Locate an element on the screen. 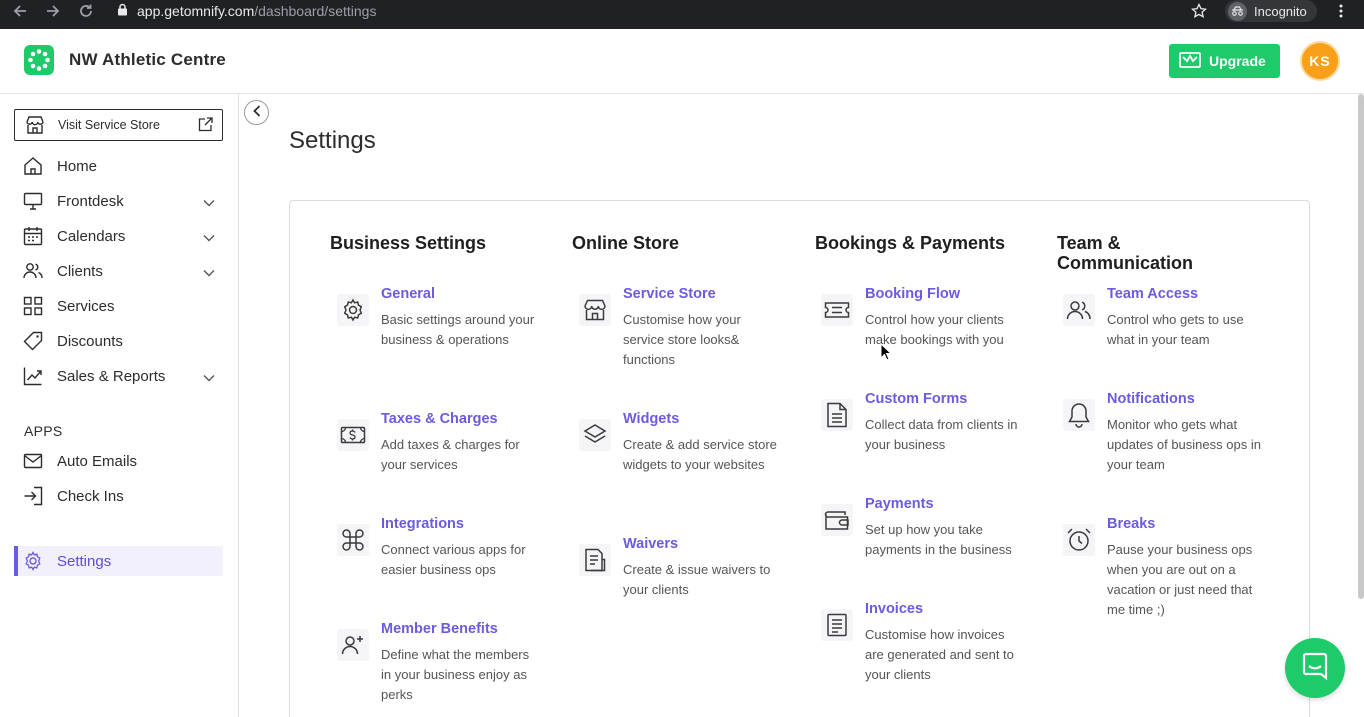 Image resolution: width=1364 pixels, height=717 pixels. mouse-cursor-icon is located at coordinates (886, 354).